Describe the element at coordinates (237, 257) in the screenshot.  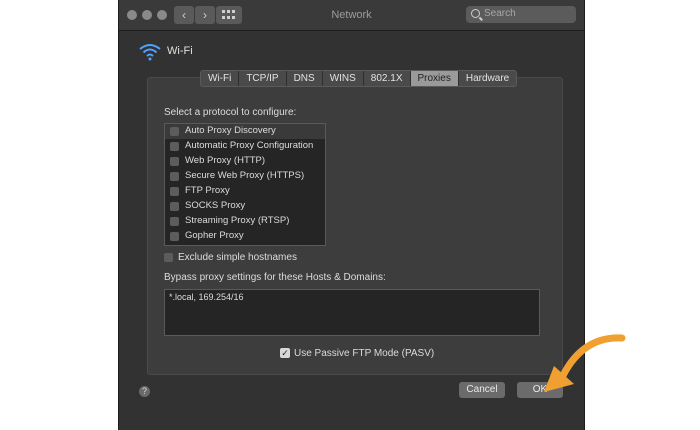
I see `exclude-hostnames-label: Exclude simple hostnames` at that location.